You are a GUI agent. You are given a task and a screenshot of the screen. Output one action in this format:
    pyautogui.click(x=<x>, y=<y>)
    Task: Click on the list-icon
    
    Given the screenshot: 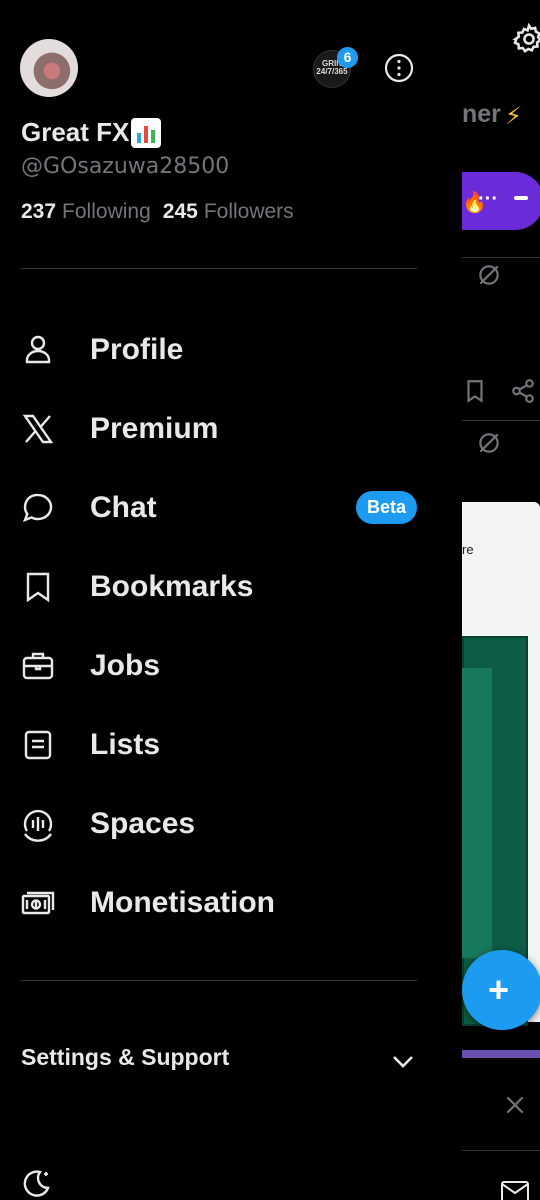 What is the action you would take?
    pyautogui.click(x=38, y=744)
    